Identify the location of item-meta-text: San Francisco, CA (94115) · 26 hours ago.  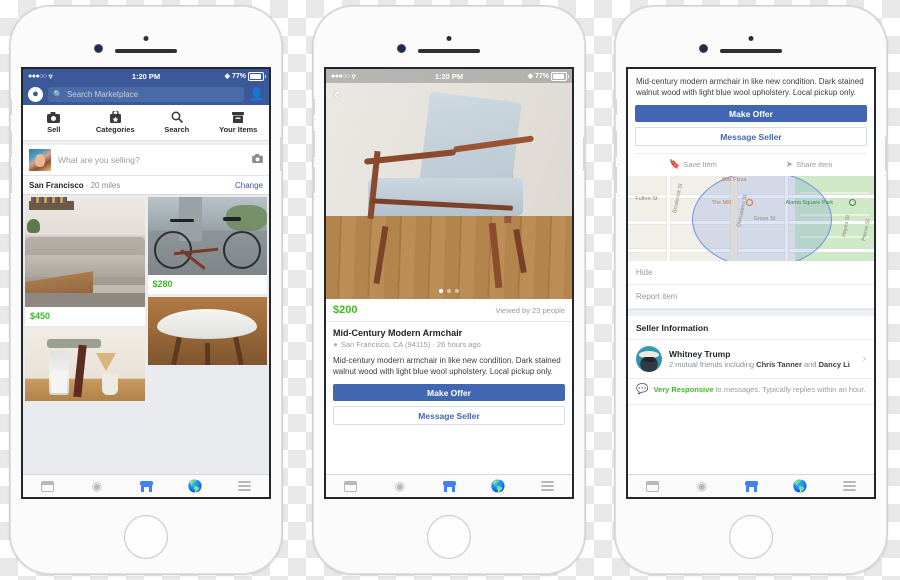
(410, 344).